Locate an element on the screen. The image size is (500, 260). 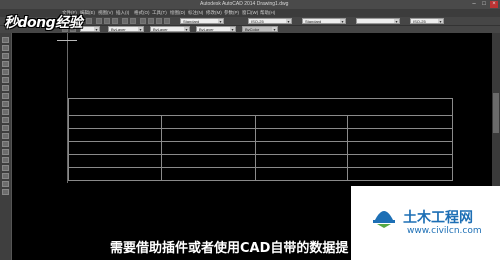
maximize-icon: □ is located at coordinates (484, 4).